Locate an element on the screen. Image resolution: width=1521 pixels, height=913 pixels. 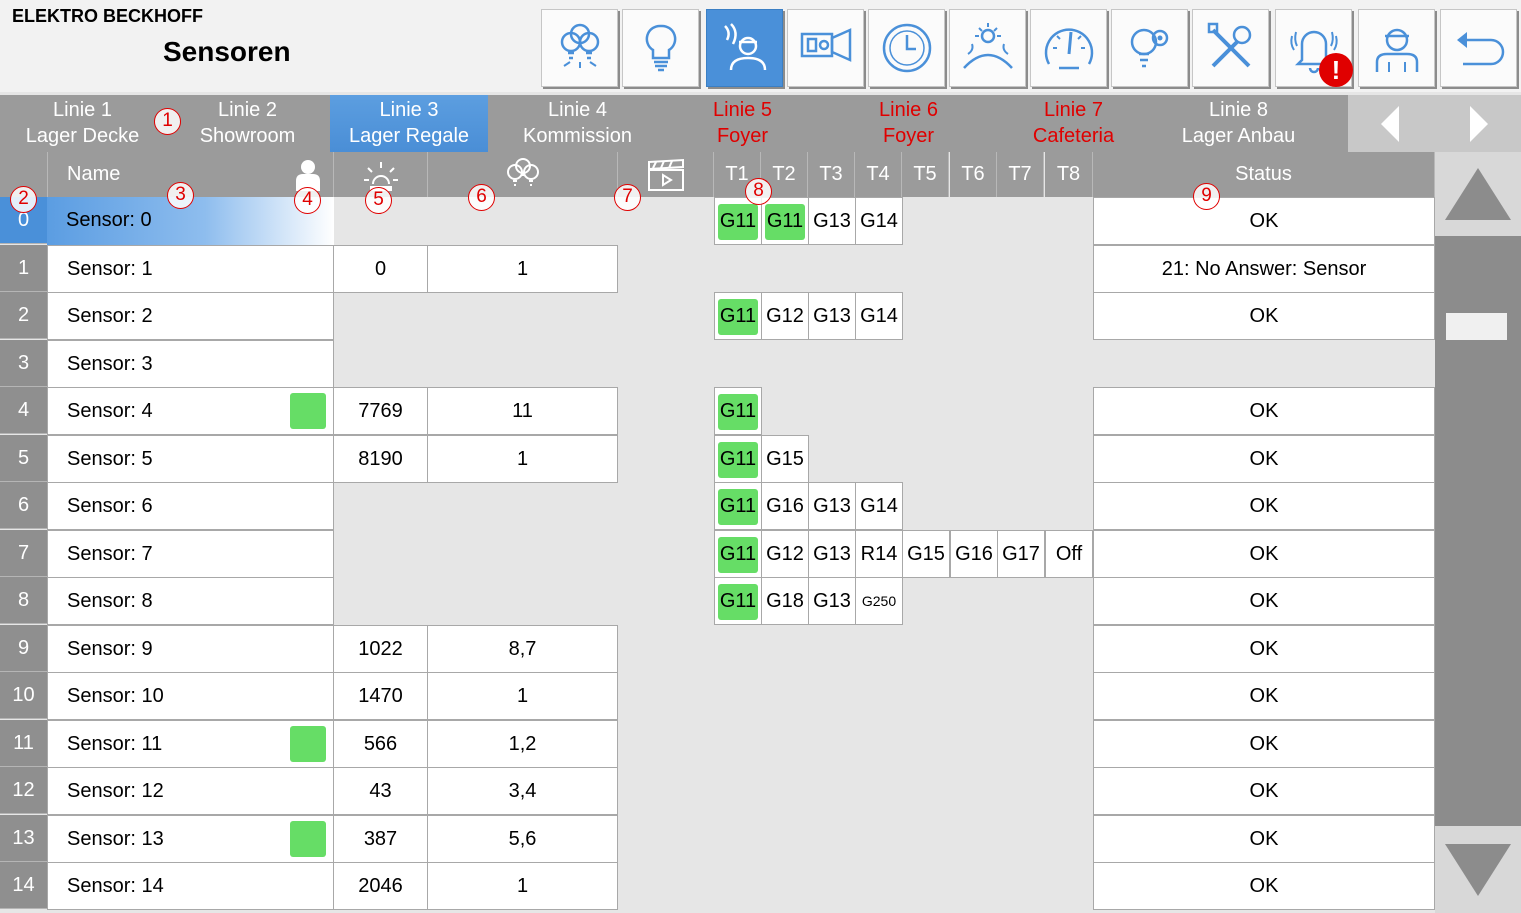
row-number: 1 is located at coordinates (23, 268).